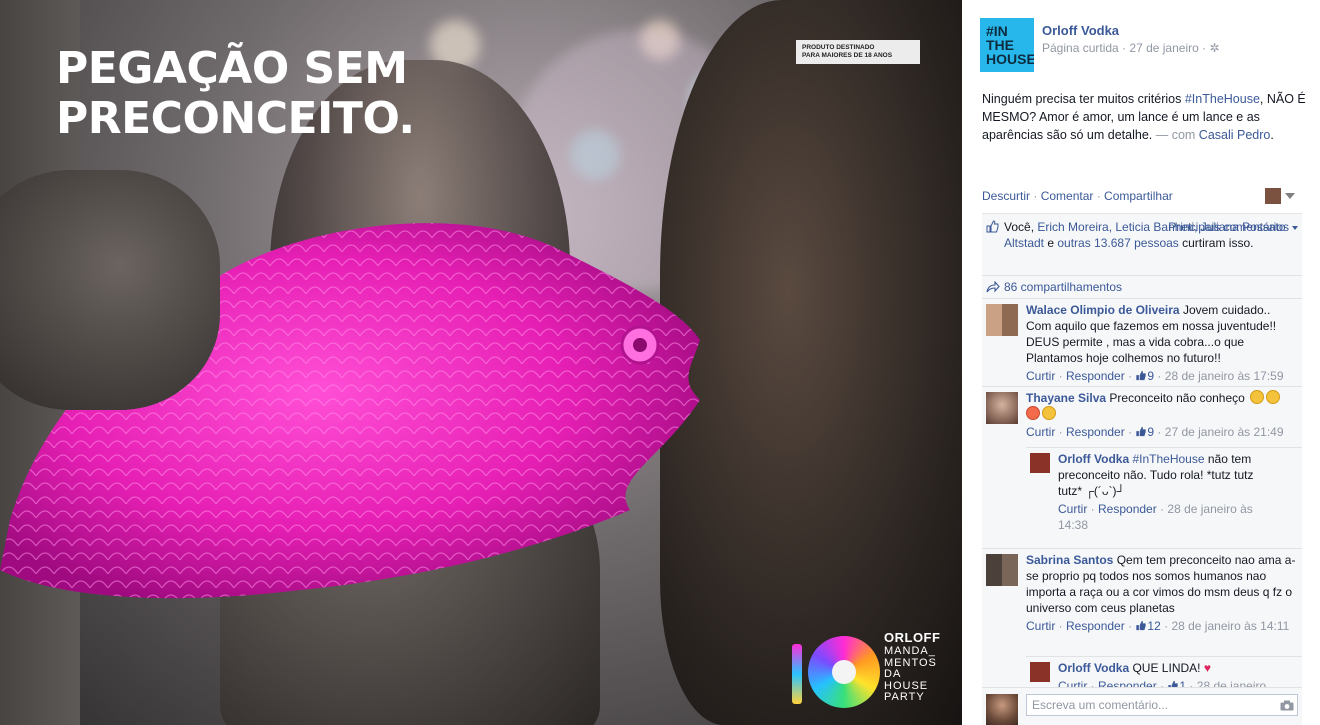 This screenshot has width=1320, height=725. I want to click on avatar-text: THE, so click(1000, 45).